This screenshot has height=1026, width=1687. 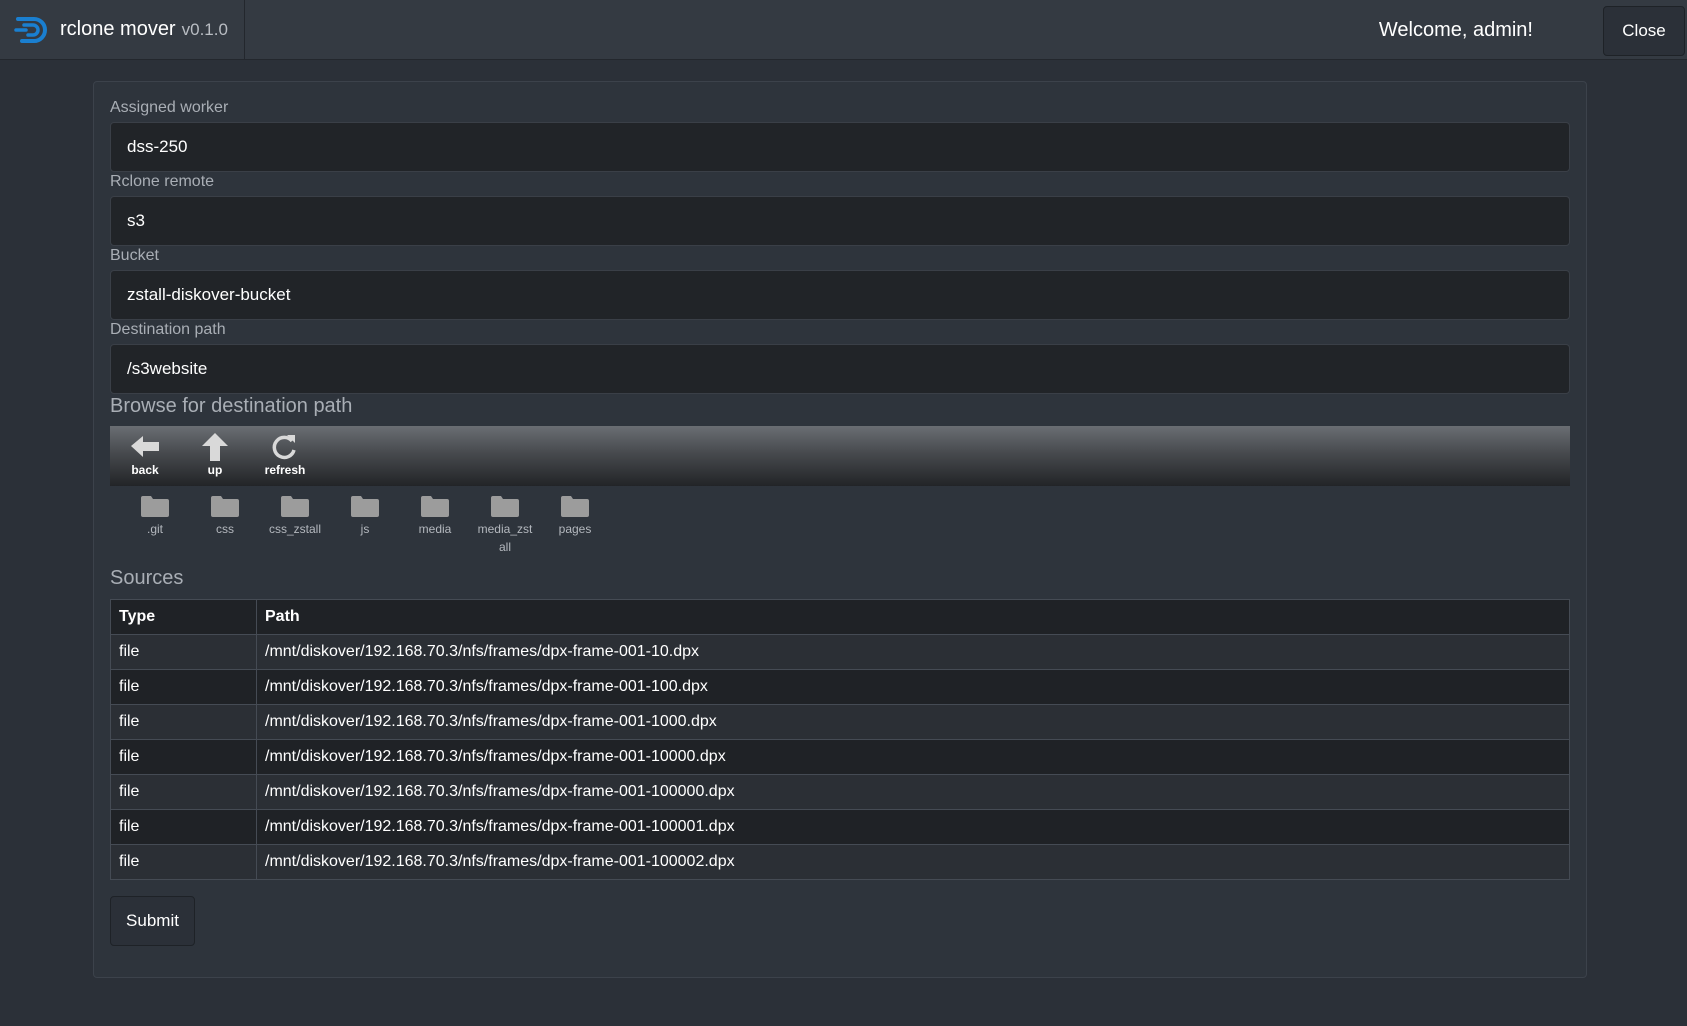 I want to click on bucket-label: Bucket, so click(x=134, y=255).